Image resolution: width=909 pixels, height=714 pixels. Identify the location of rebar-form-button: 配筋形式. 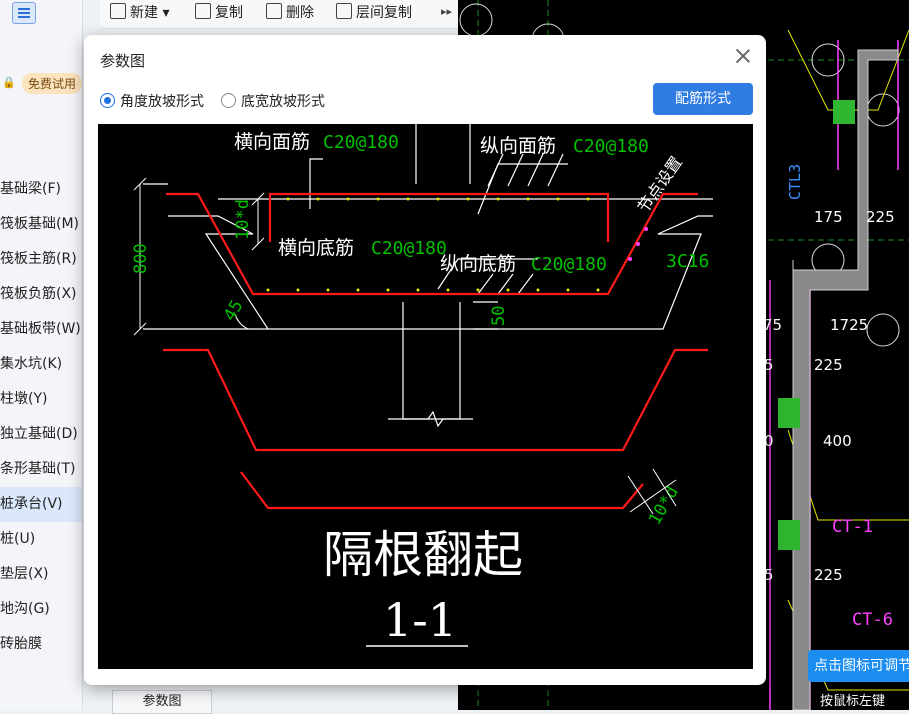
(703, 99).